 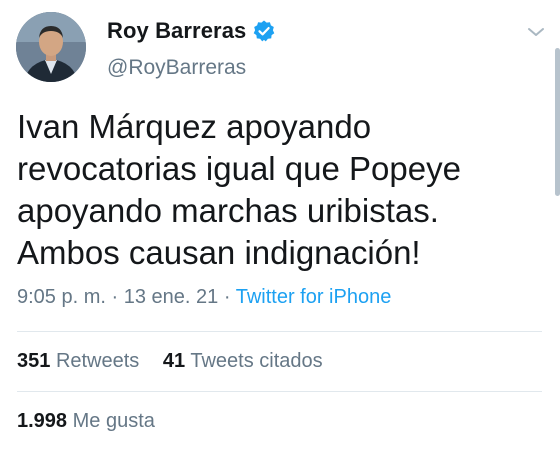 What do you see at coordinates (219, 252) in the screenshot?
I see `tweet-text-line: Ambos causan indignación!` at bounding box center [219, 252].